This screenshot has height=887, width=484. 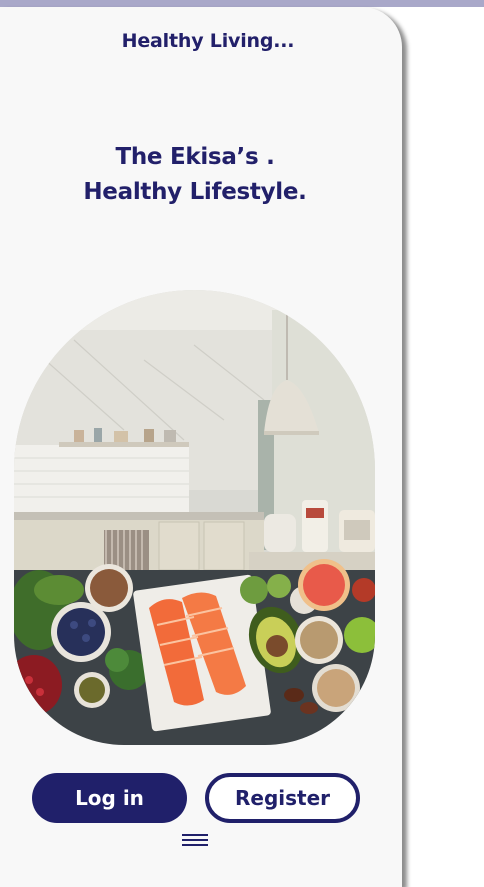 What do you see at coordinates (195, 192) in the screenshot?
I see `headline-line-2: Healthy Lifestyle.` at bounding box center [195, 192].